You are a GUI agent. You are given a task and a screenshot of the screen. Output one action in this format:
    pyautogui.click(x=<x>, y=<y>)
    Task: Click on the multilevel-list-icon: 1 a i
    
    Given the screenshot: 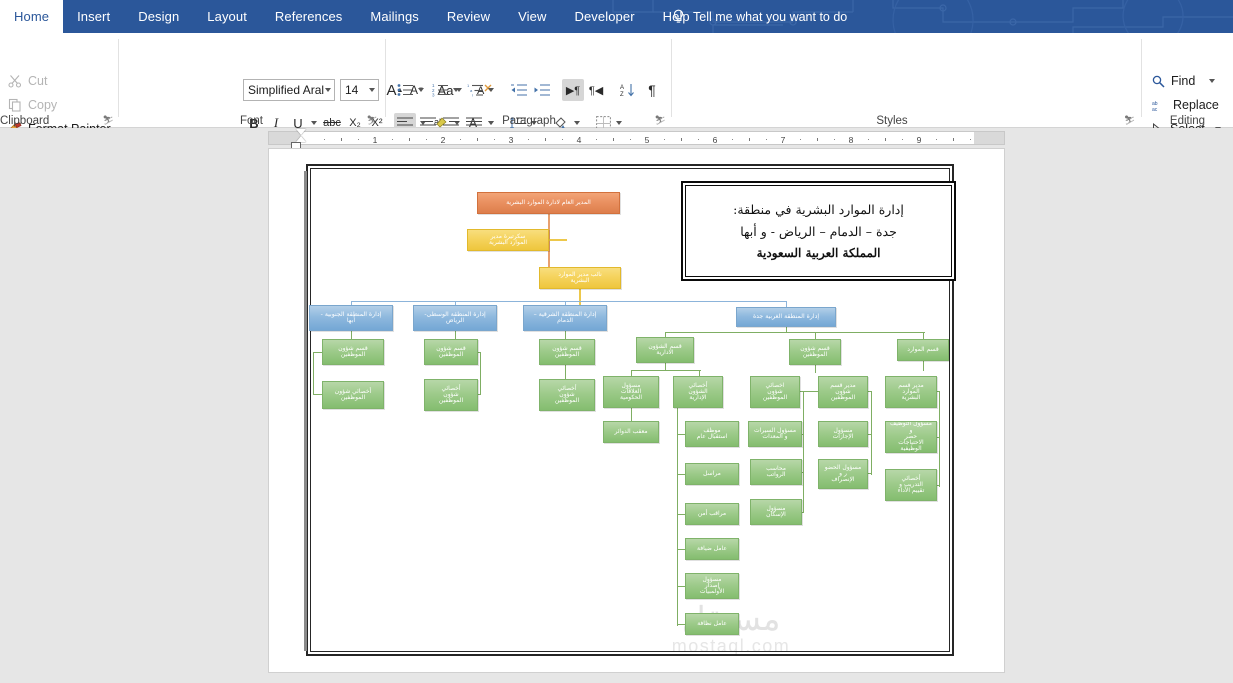 What is the action you would take?
    pyautogui.click(x=475, y=90)
    